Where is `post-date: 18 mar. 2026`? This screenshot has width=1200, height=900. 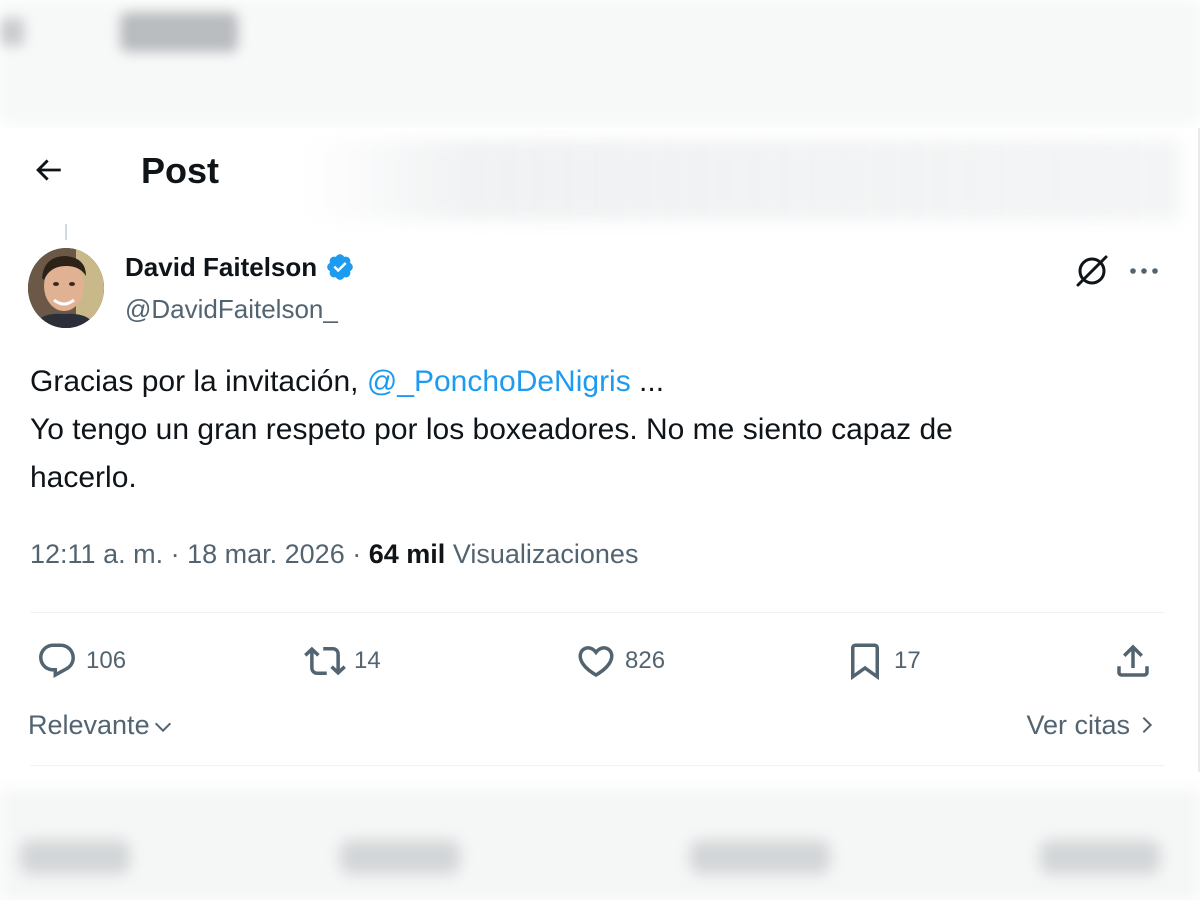 post-date: 18 mar. 2026 is located at coordinates (266, 554).